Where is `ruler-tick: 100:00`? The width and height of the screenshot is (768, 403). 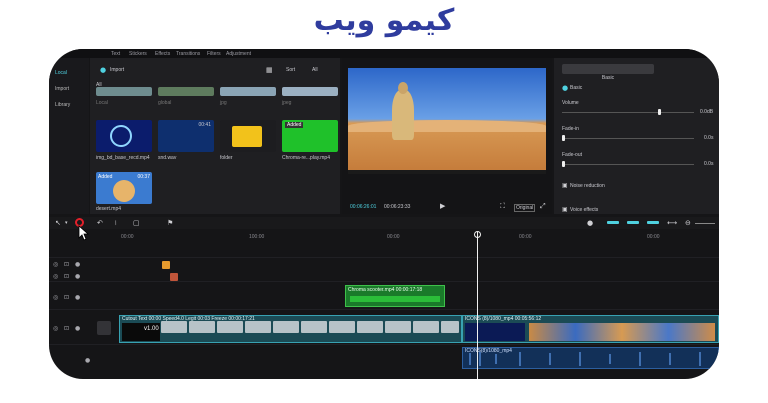 ruler-tick: 100:00 is located at coordinates (257, 237).